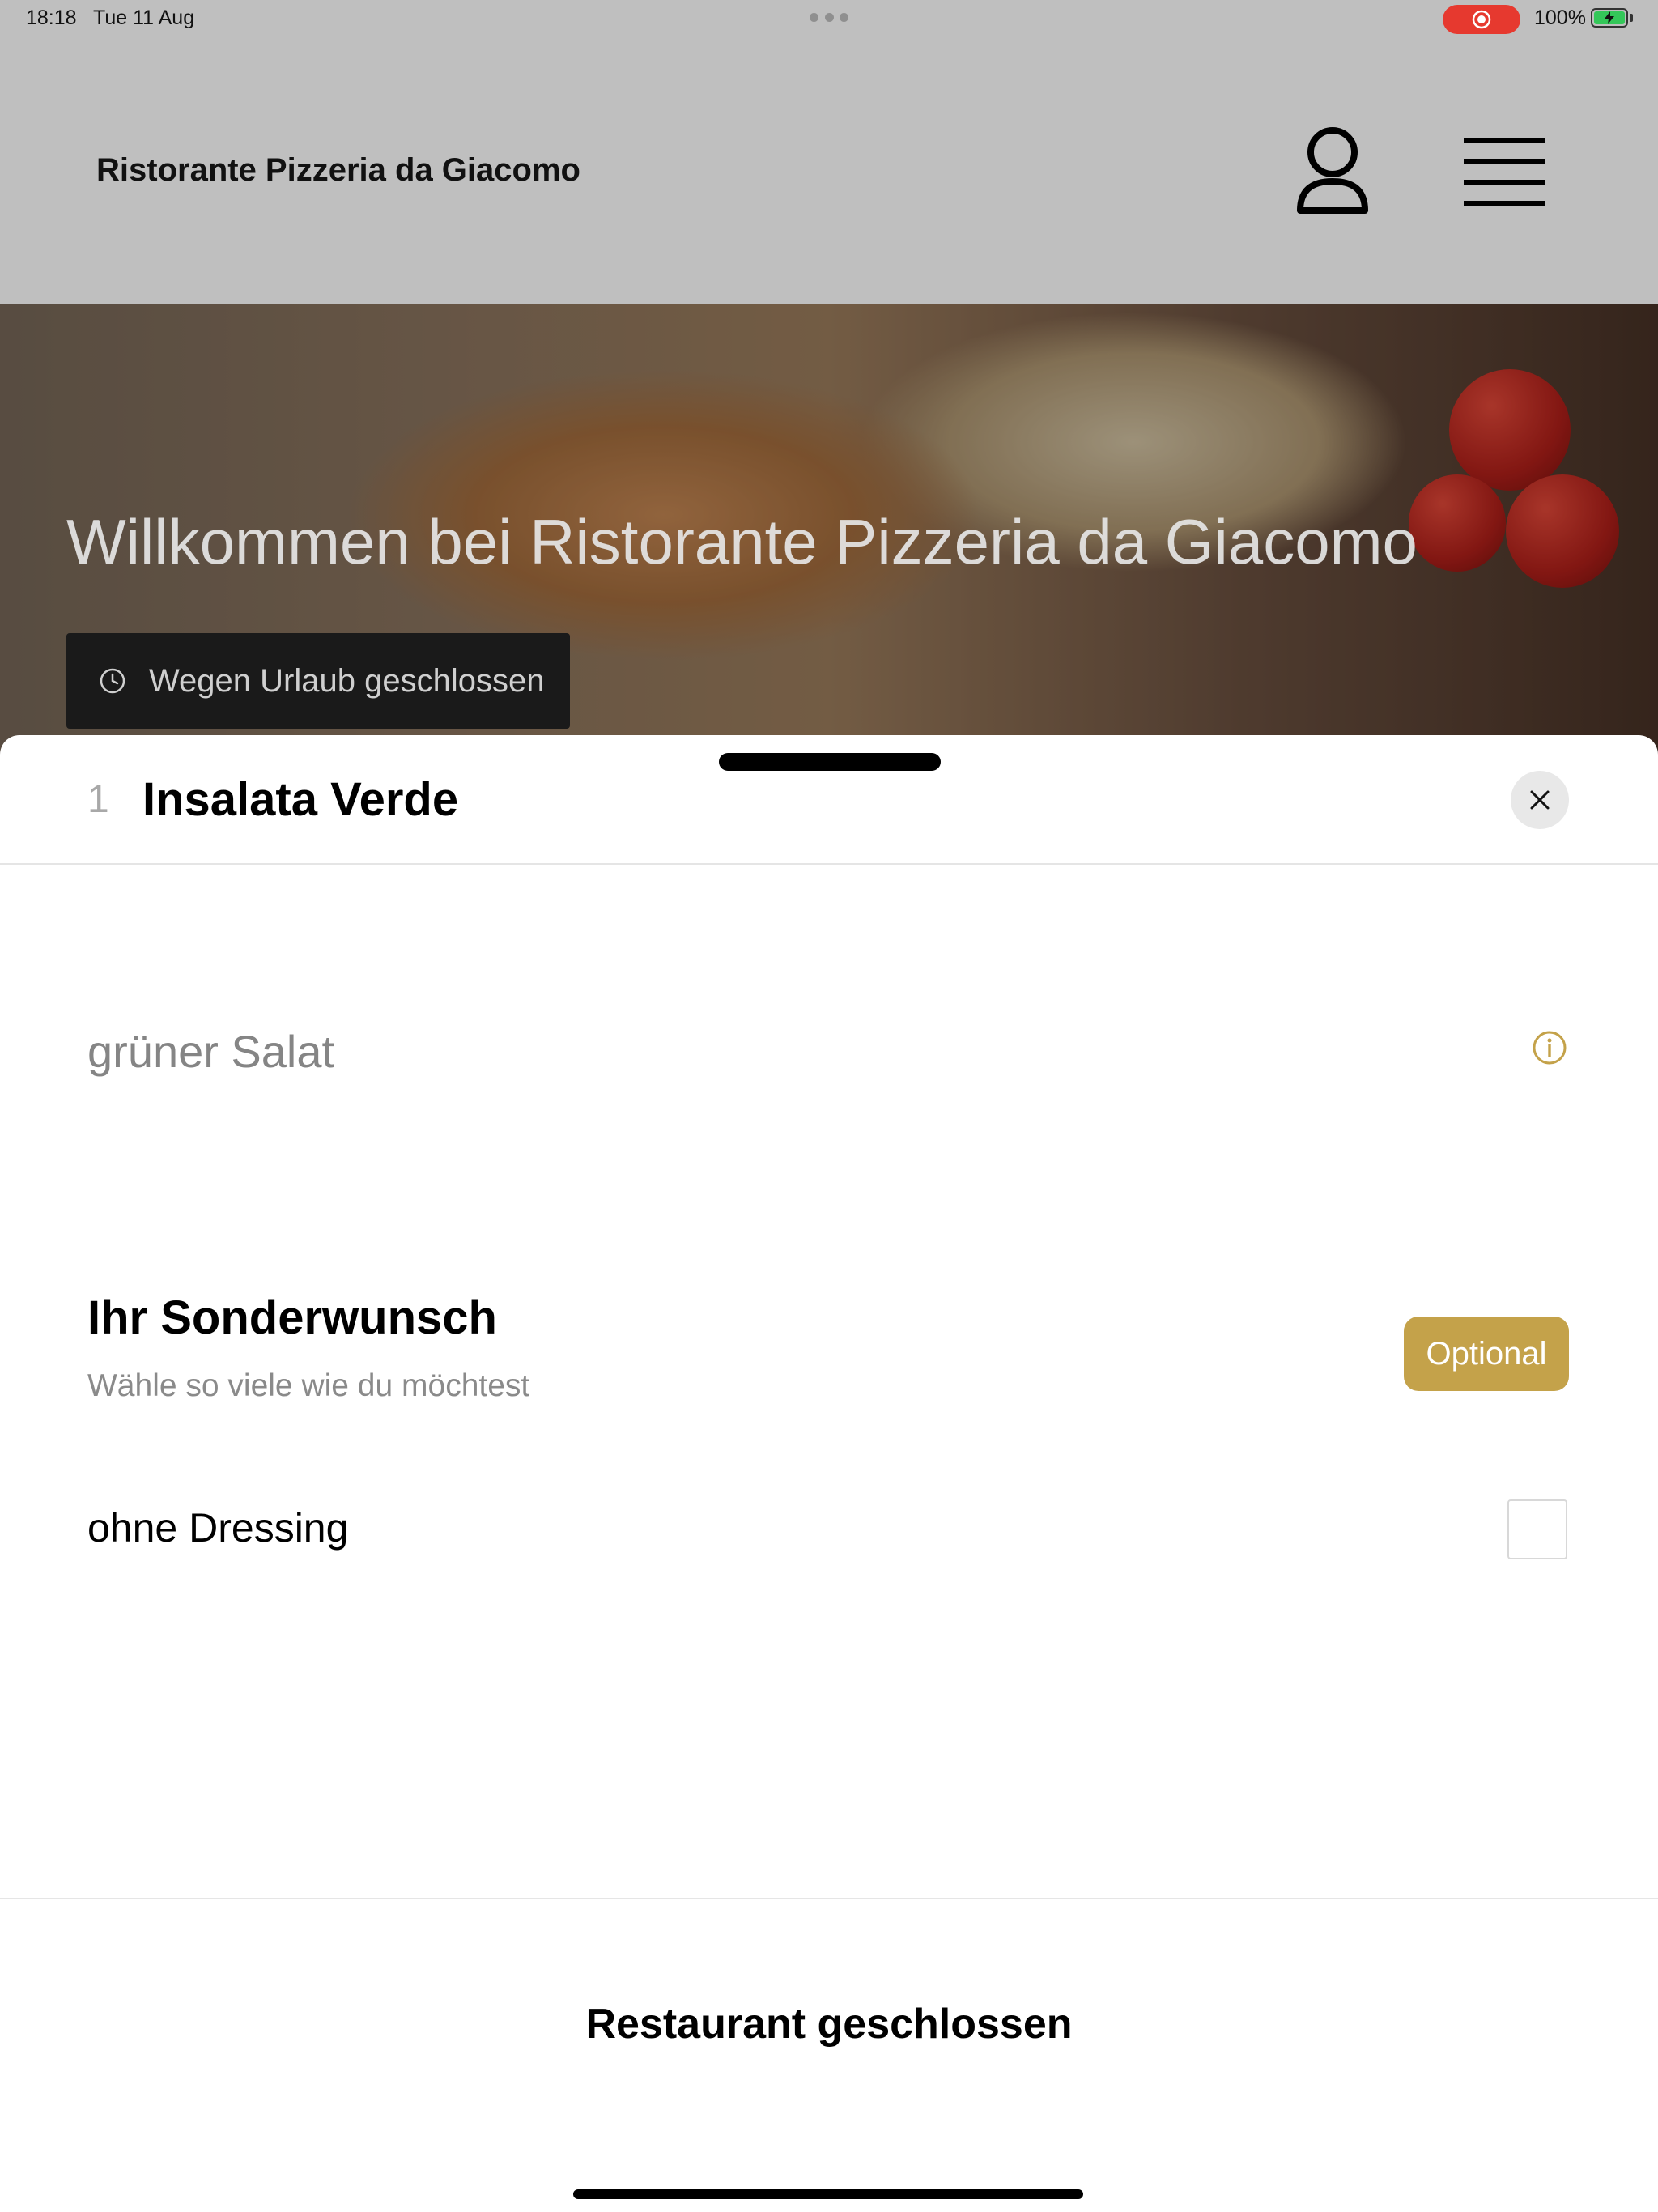 This screenshot has height=2212, width=1658. What do you see at coordinates (1560, 18) in the screenshot?
I see `battery-percentage: 100%` at bounding box center [1560, 18].